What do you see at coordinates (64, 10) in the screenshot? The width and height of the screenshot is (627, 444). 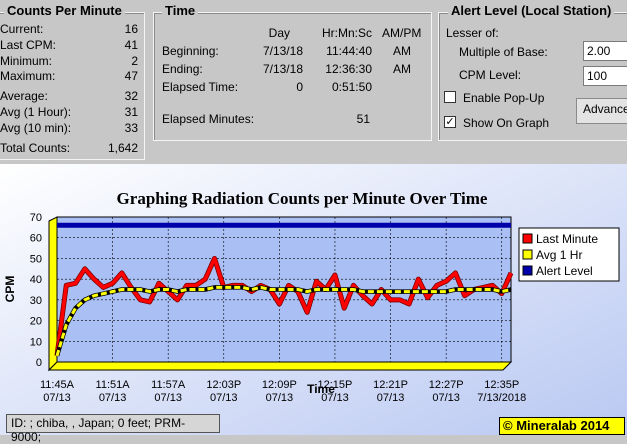 I see `counts-group-title: Counts Per Minute` at bounding box center [64, 10].